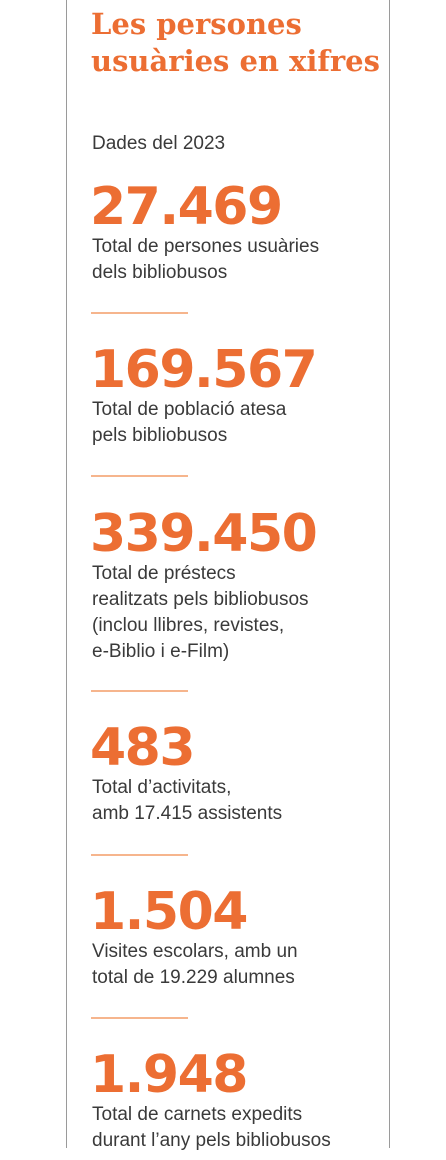 The width and height of the screenshot is (446, 1160). Describe the element at coordinates (197, 1114) in the screenshot. I see `stat-description-line: Total de carnets expedits` at that location.